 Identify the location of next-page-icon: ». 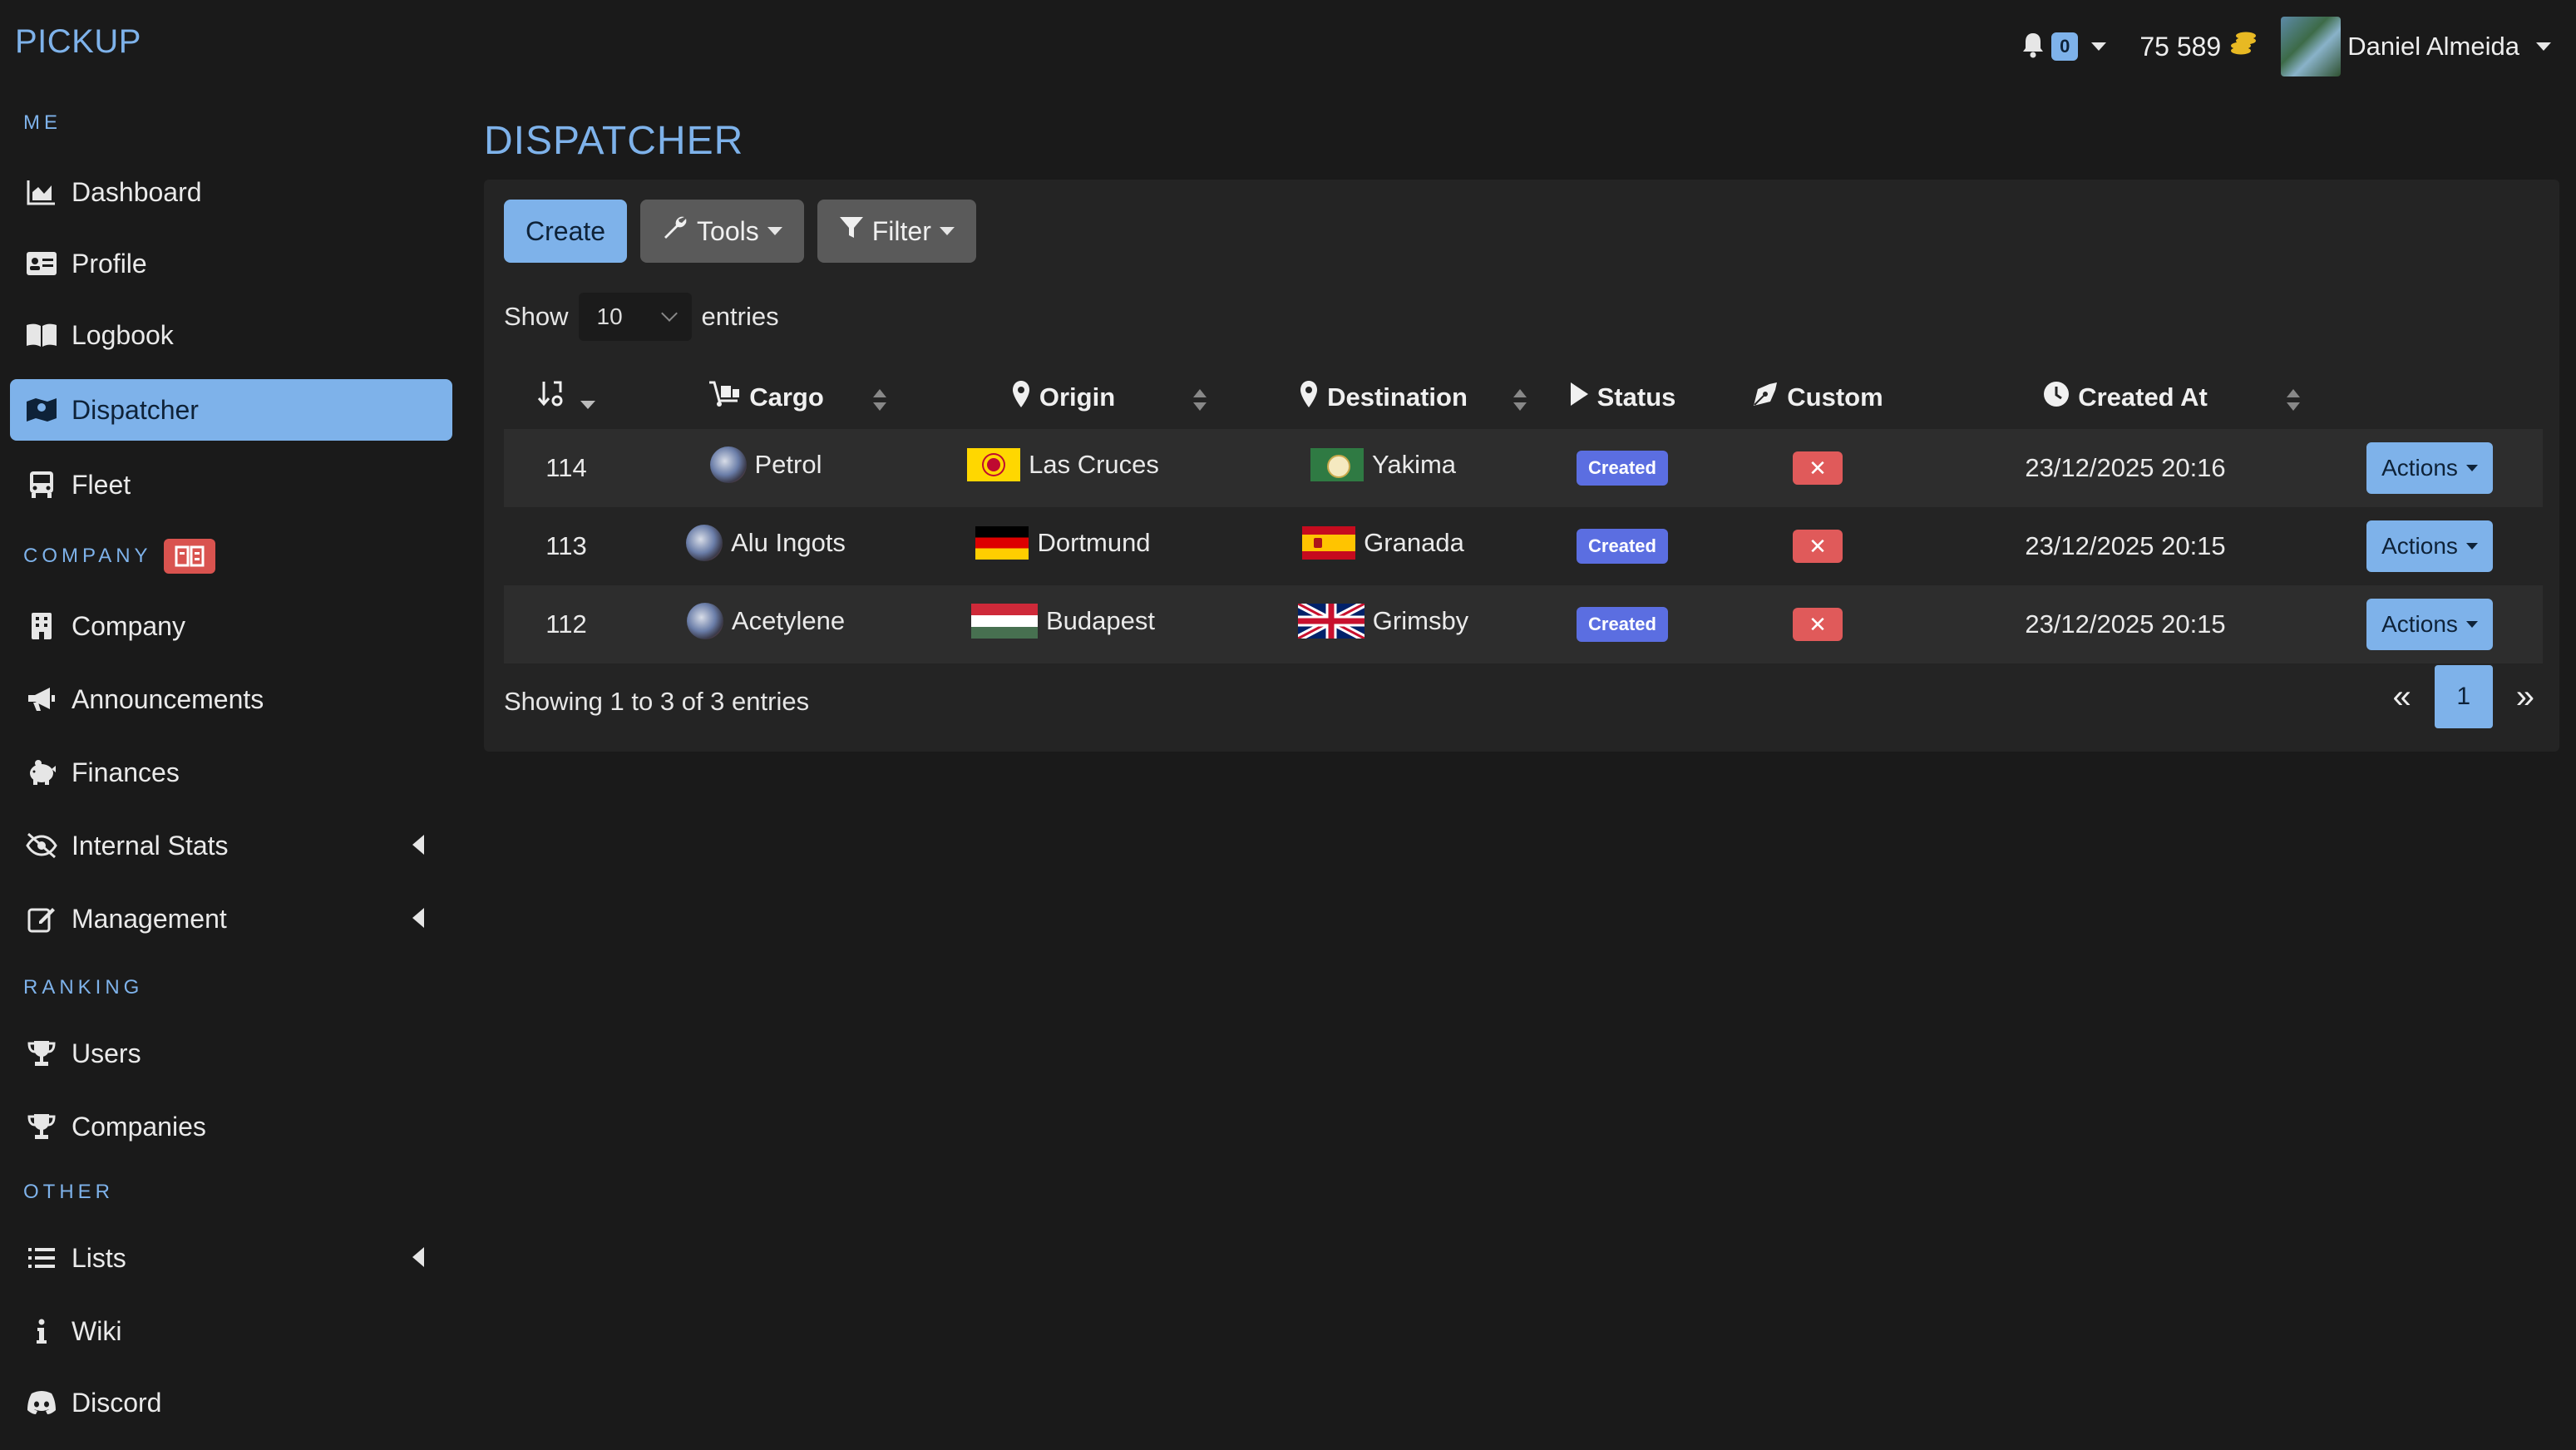
(2525, 697).